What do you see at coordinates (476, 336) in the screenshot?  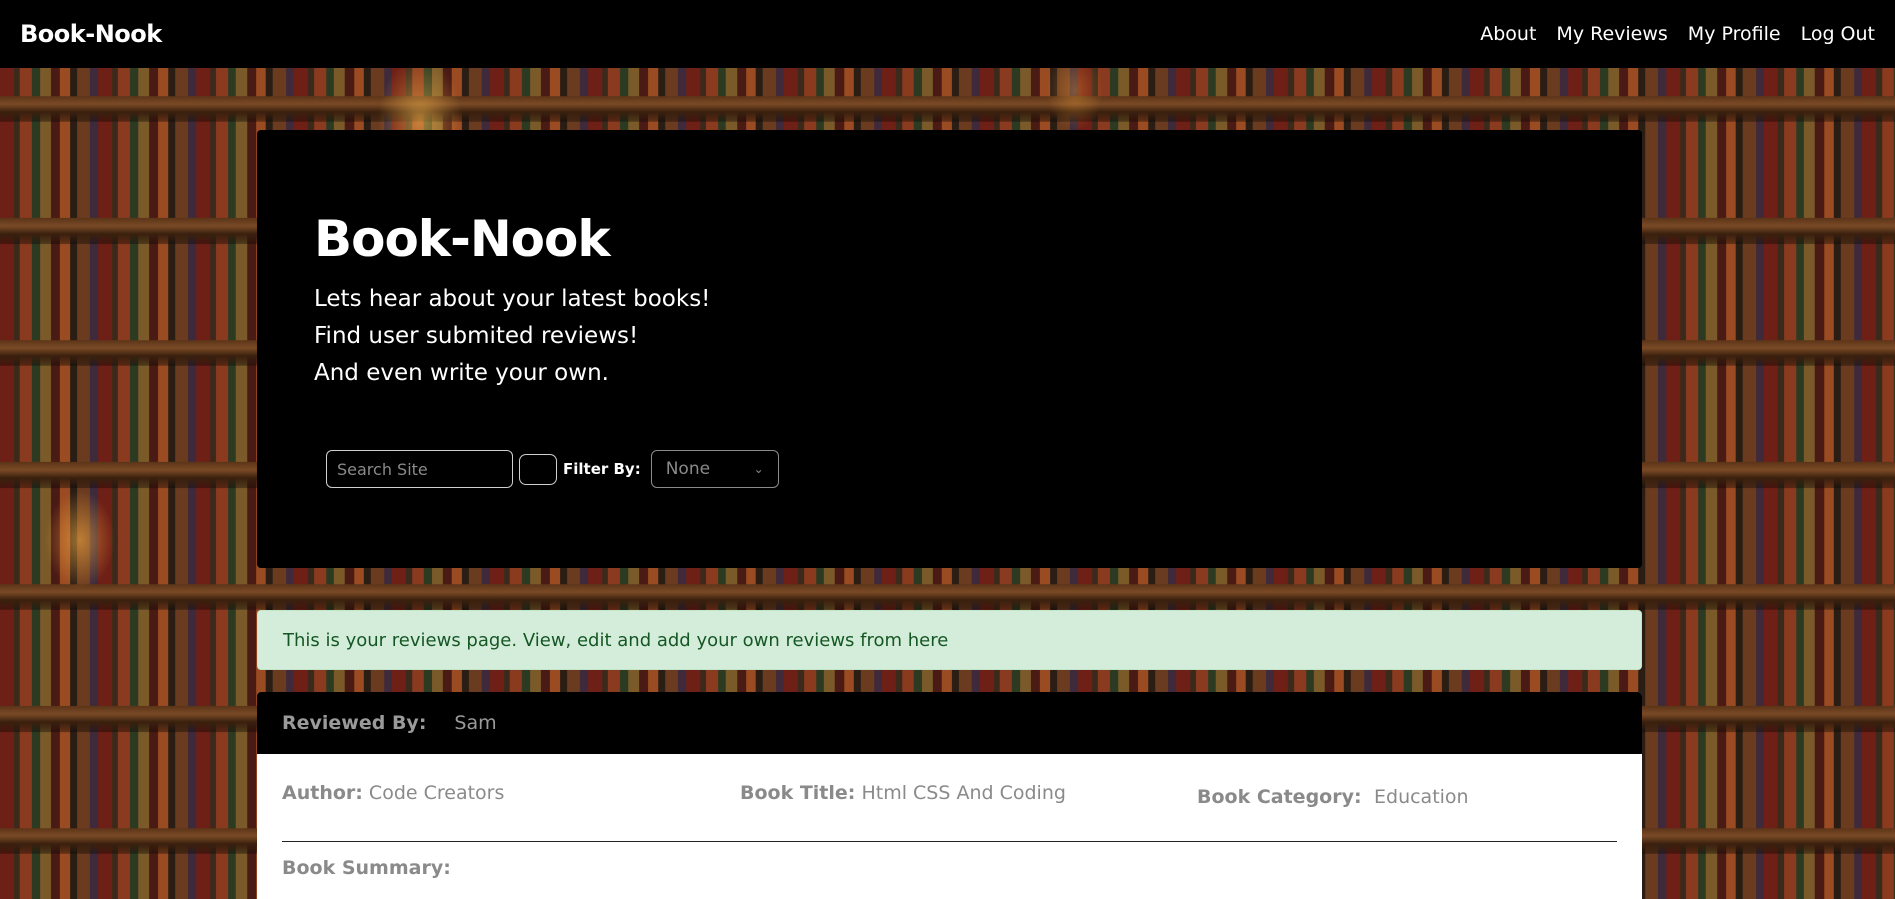 I see `hero-line: Find user submited reviews!` at bounding box center [476, 336].